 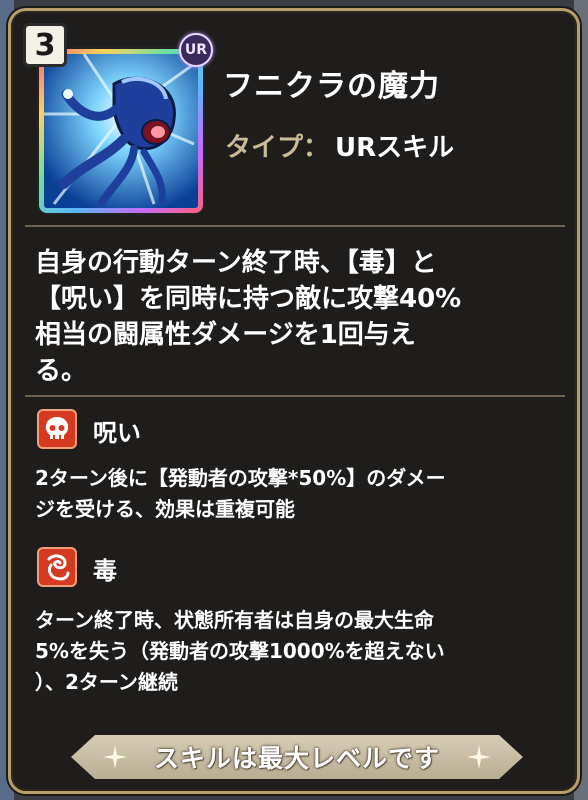 I want to click on effect-description-curse: 2ターン後に【発動者の攻撃*50%】のダメー ジを受ける、効果は重複可能, so click(x=300, y=494).